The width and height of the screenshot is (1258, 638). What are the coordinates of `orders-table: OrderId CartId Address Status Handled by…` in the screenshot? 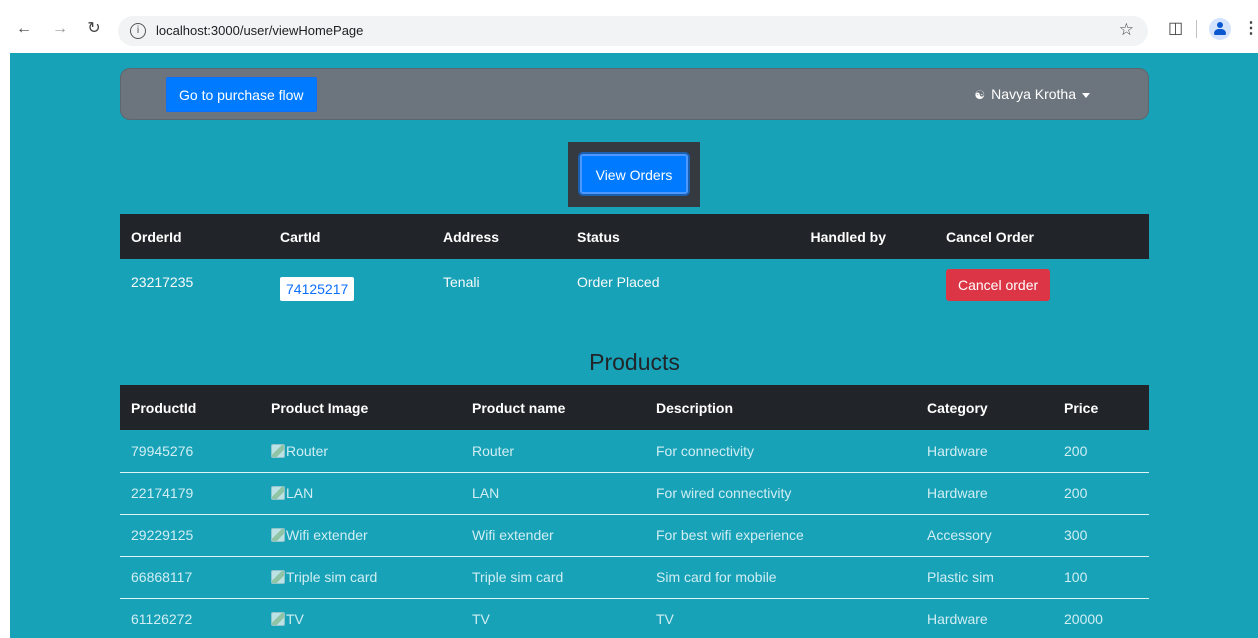 It's located at (634, 266).